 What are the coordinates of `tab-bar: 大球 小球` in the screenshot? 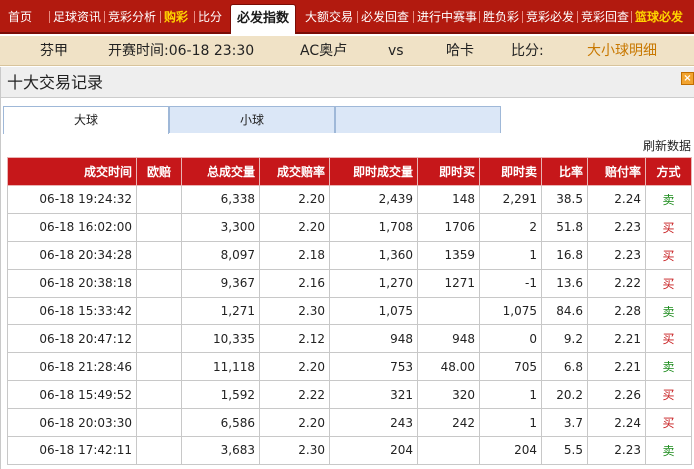 It's located at (252, 120).